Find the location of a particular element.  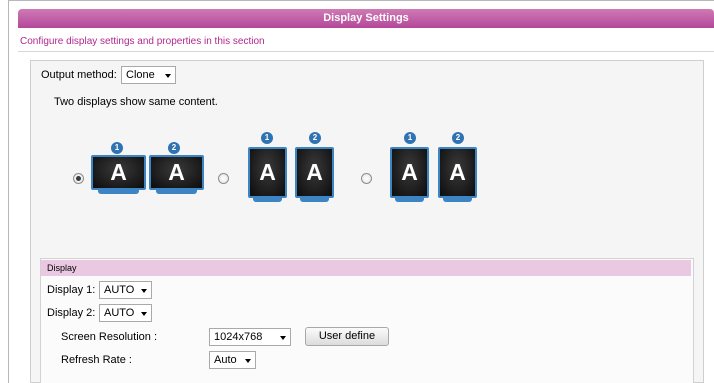

output-method-label: Output method: is located at coordinates (79, 75).